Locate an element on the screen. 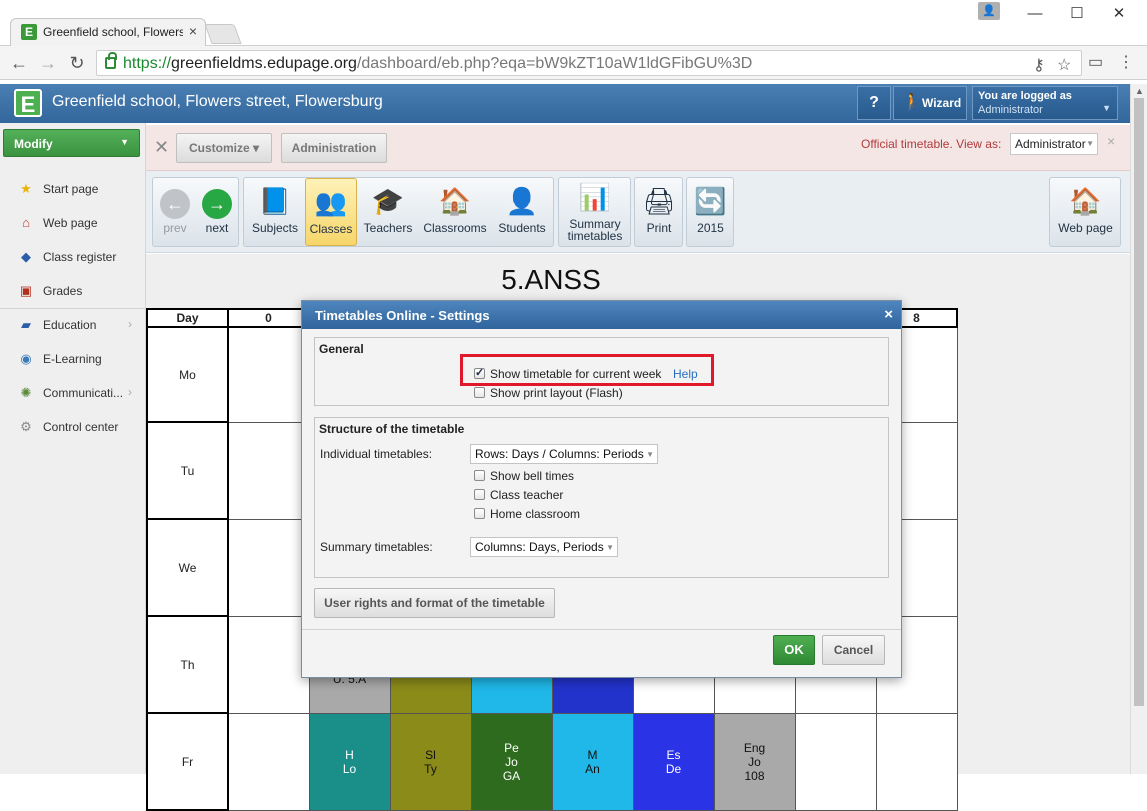 The height and width of the screenshot is (811, 1147). lesson-line: Eng is located at coordinates (754, 747).